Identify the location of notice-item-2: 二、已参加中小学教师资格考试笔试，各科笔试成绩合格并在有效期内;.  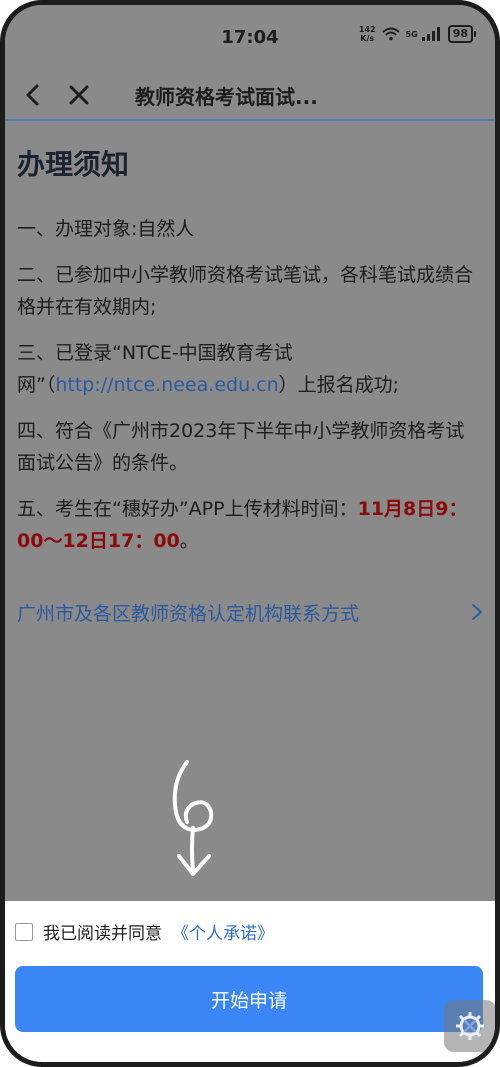
(245, 291).